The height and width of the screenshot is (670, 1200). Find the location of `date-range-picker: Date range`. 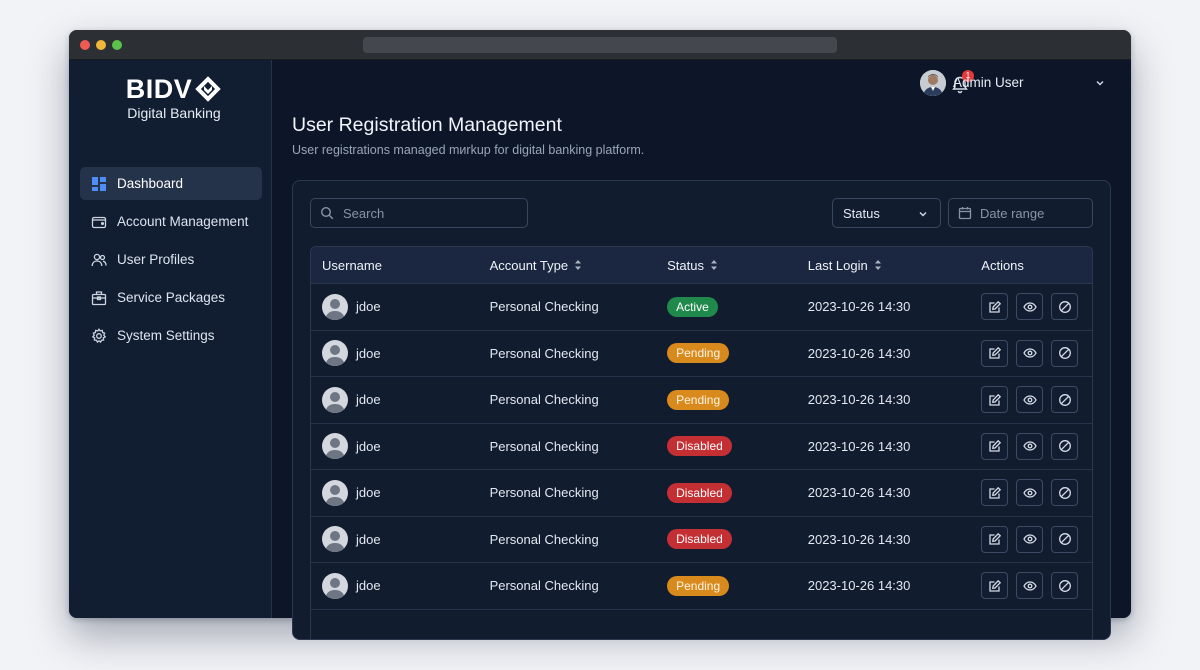

date-range-picker: Date range is located at coordinates (1020, 213).